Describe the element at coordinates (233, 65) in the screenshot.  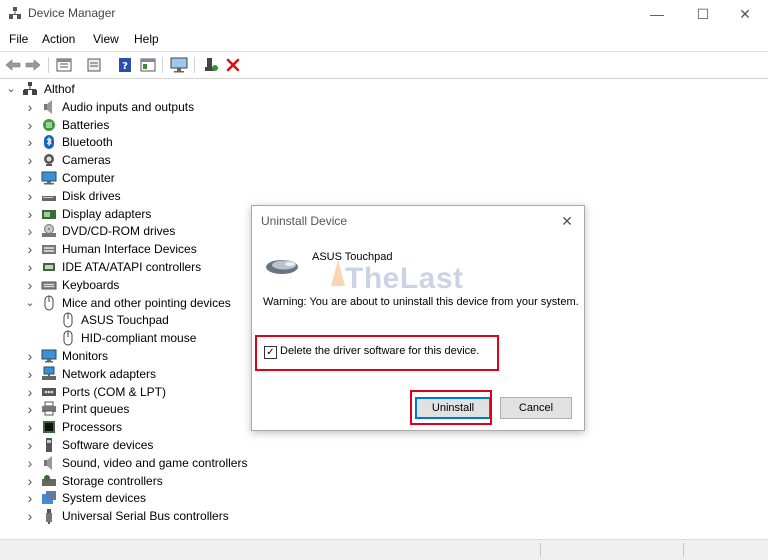
I see `uninstall-x-icon` at that location.